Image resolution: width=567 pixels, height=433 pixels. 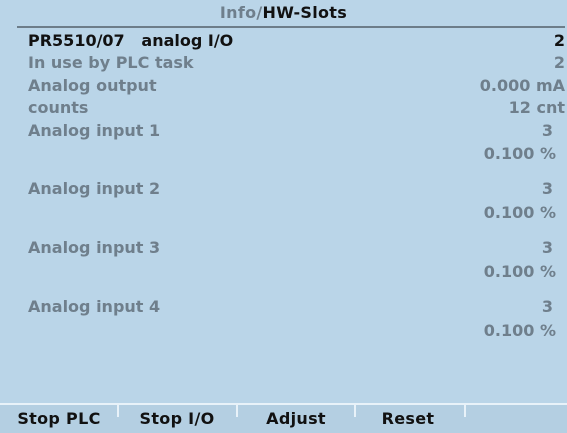 What do you see at coordinates (59, 419) in the screenshot?
I see `stop-plc-button: Stop PLC` at bounding box center [59, 419].